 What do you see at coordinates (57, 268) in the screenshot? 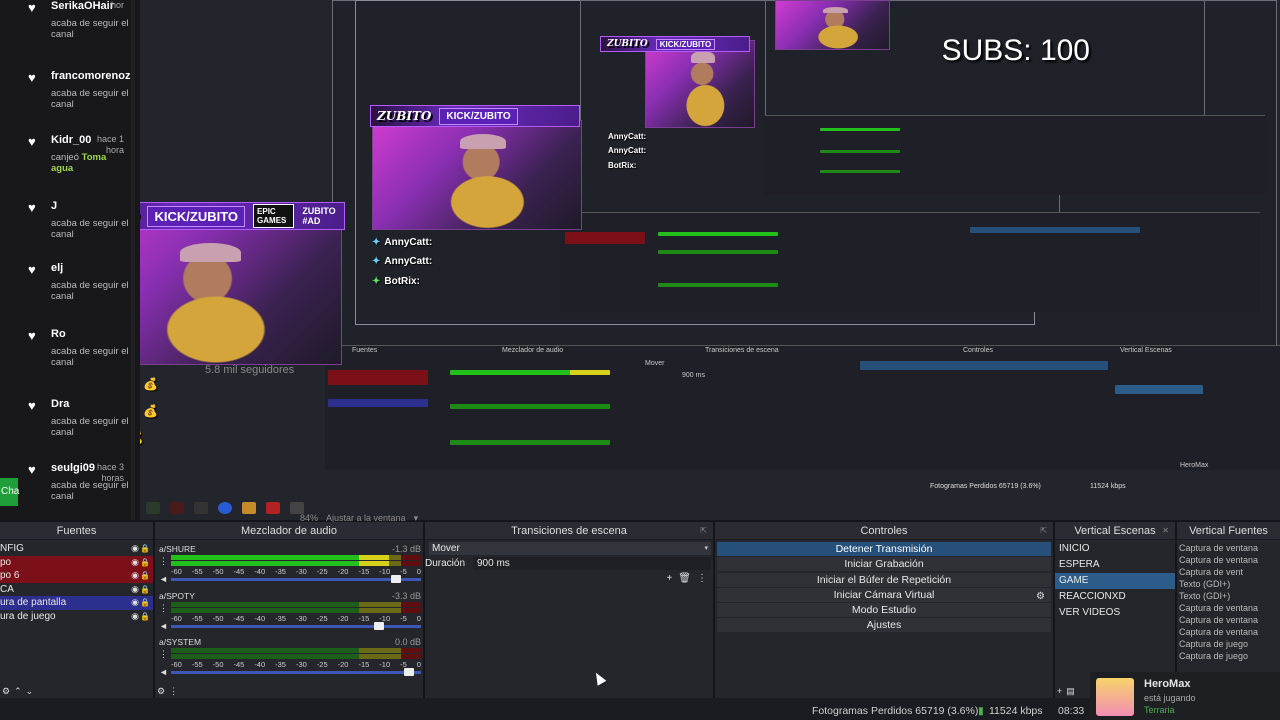
I see `chat-username: elj` at bounding box center [57, 268].